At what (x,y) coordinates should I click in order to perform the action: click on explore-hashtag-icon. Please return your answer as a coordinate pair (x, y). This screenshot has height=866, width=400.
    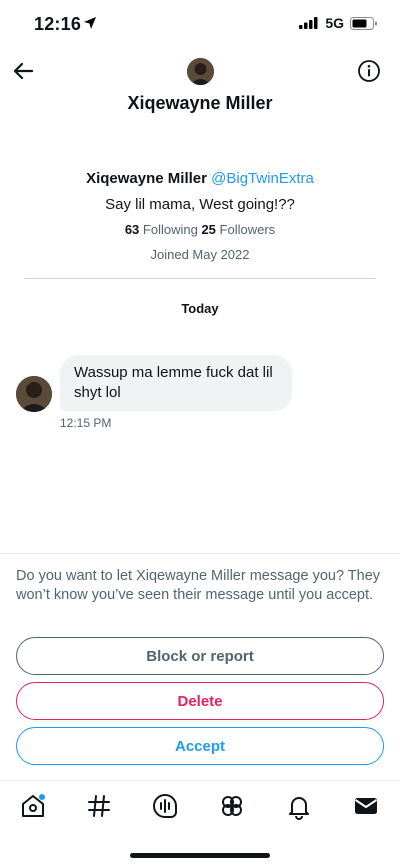
    Looking at the image, I should click on (99, 806).